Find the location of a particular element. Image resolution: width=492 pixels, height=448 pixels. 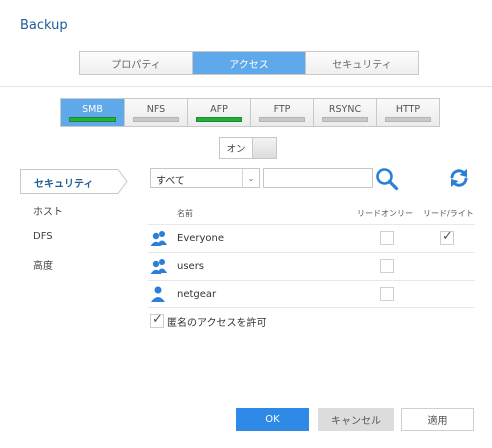

protocol-tab-nfs: NFS is located at coordinates (155, 112).